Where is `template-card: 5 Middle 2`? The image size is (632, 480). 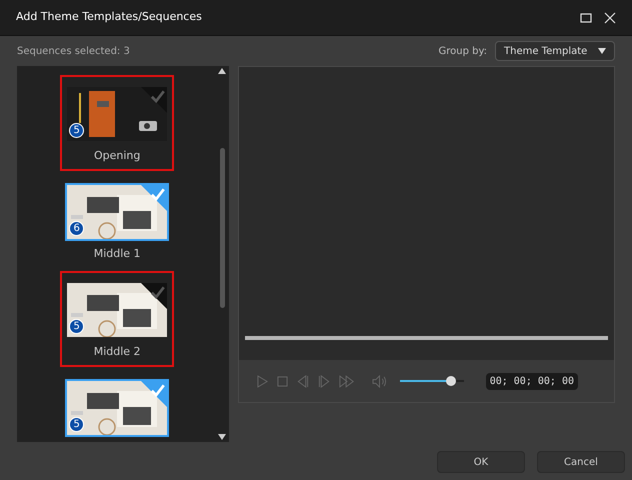
template-card: 5 Middle 2 is located at coordinates (117, 319).